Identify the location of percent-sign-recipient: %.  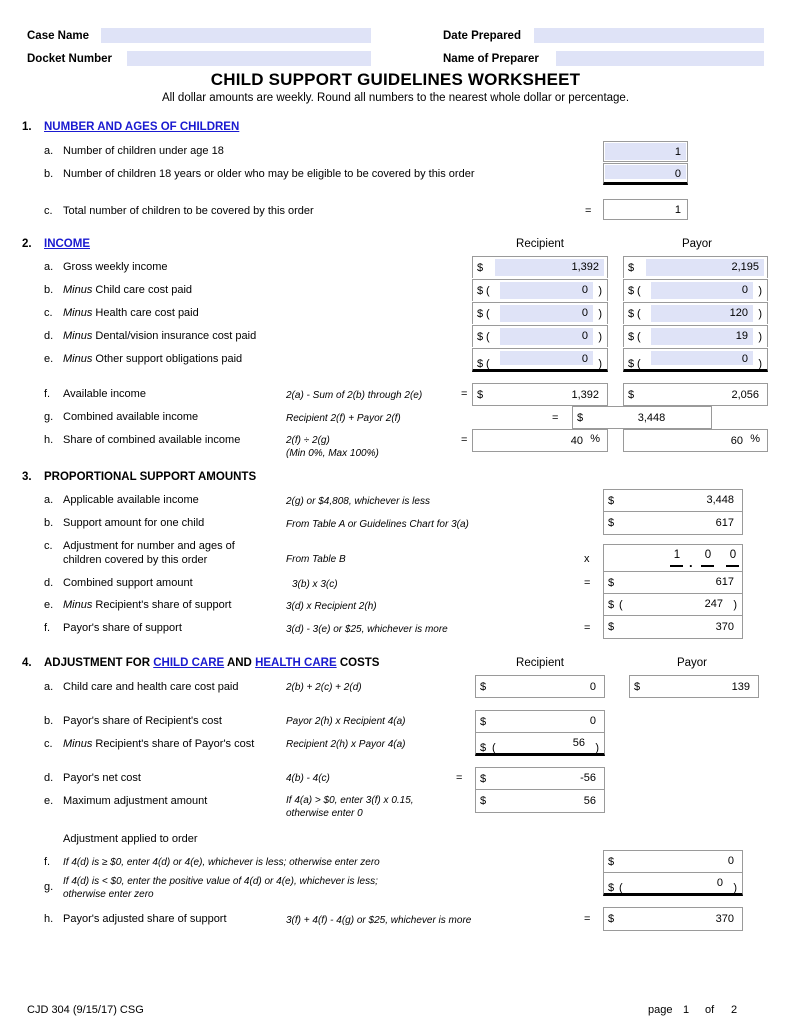
(595, 439).